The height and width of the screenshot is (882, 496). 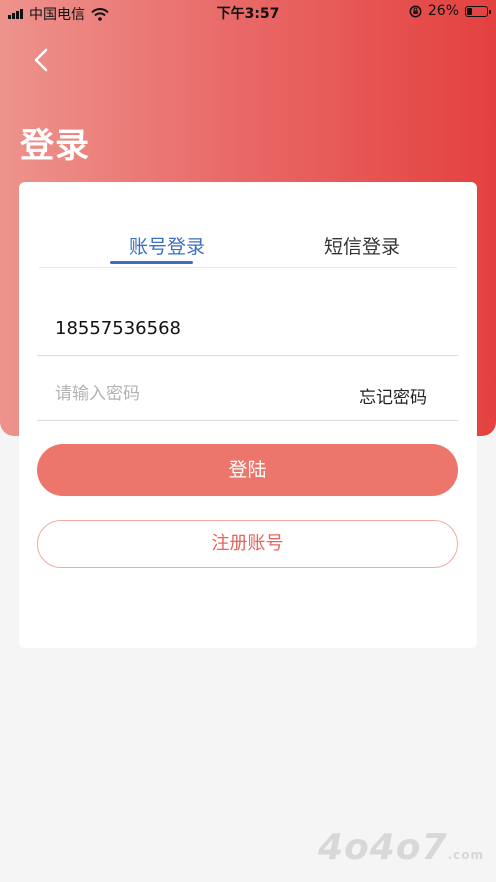 What do you see at coordinates (382, 847) in the screenshot?
I see `watermark-text: 4o4o7` at bounding box center [382, 847].